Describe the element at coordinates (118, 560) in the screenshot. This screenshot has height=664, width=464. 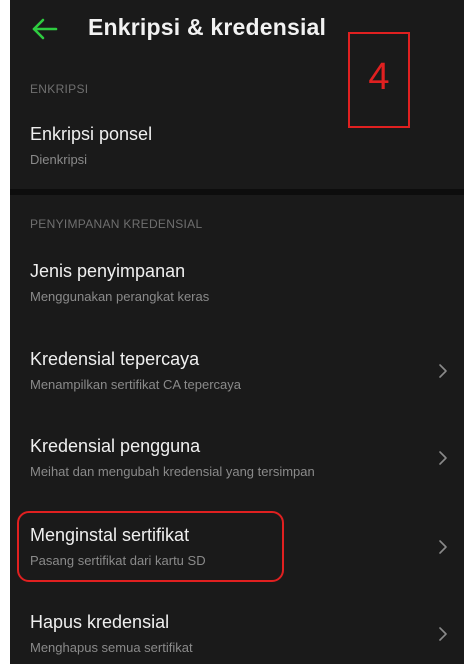
I see `item-subtitle: Pasang sertifikat dari kartu SD` at that location.